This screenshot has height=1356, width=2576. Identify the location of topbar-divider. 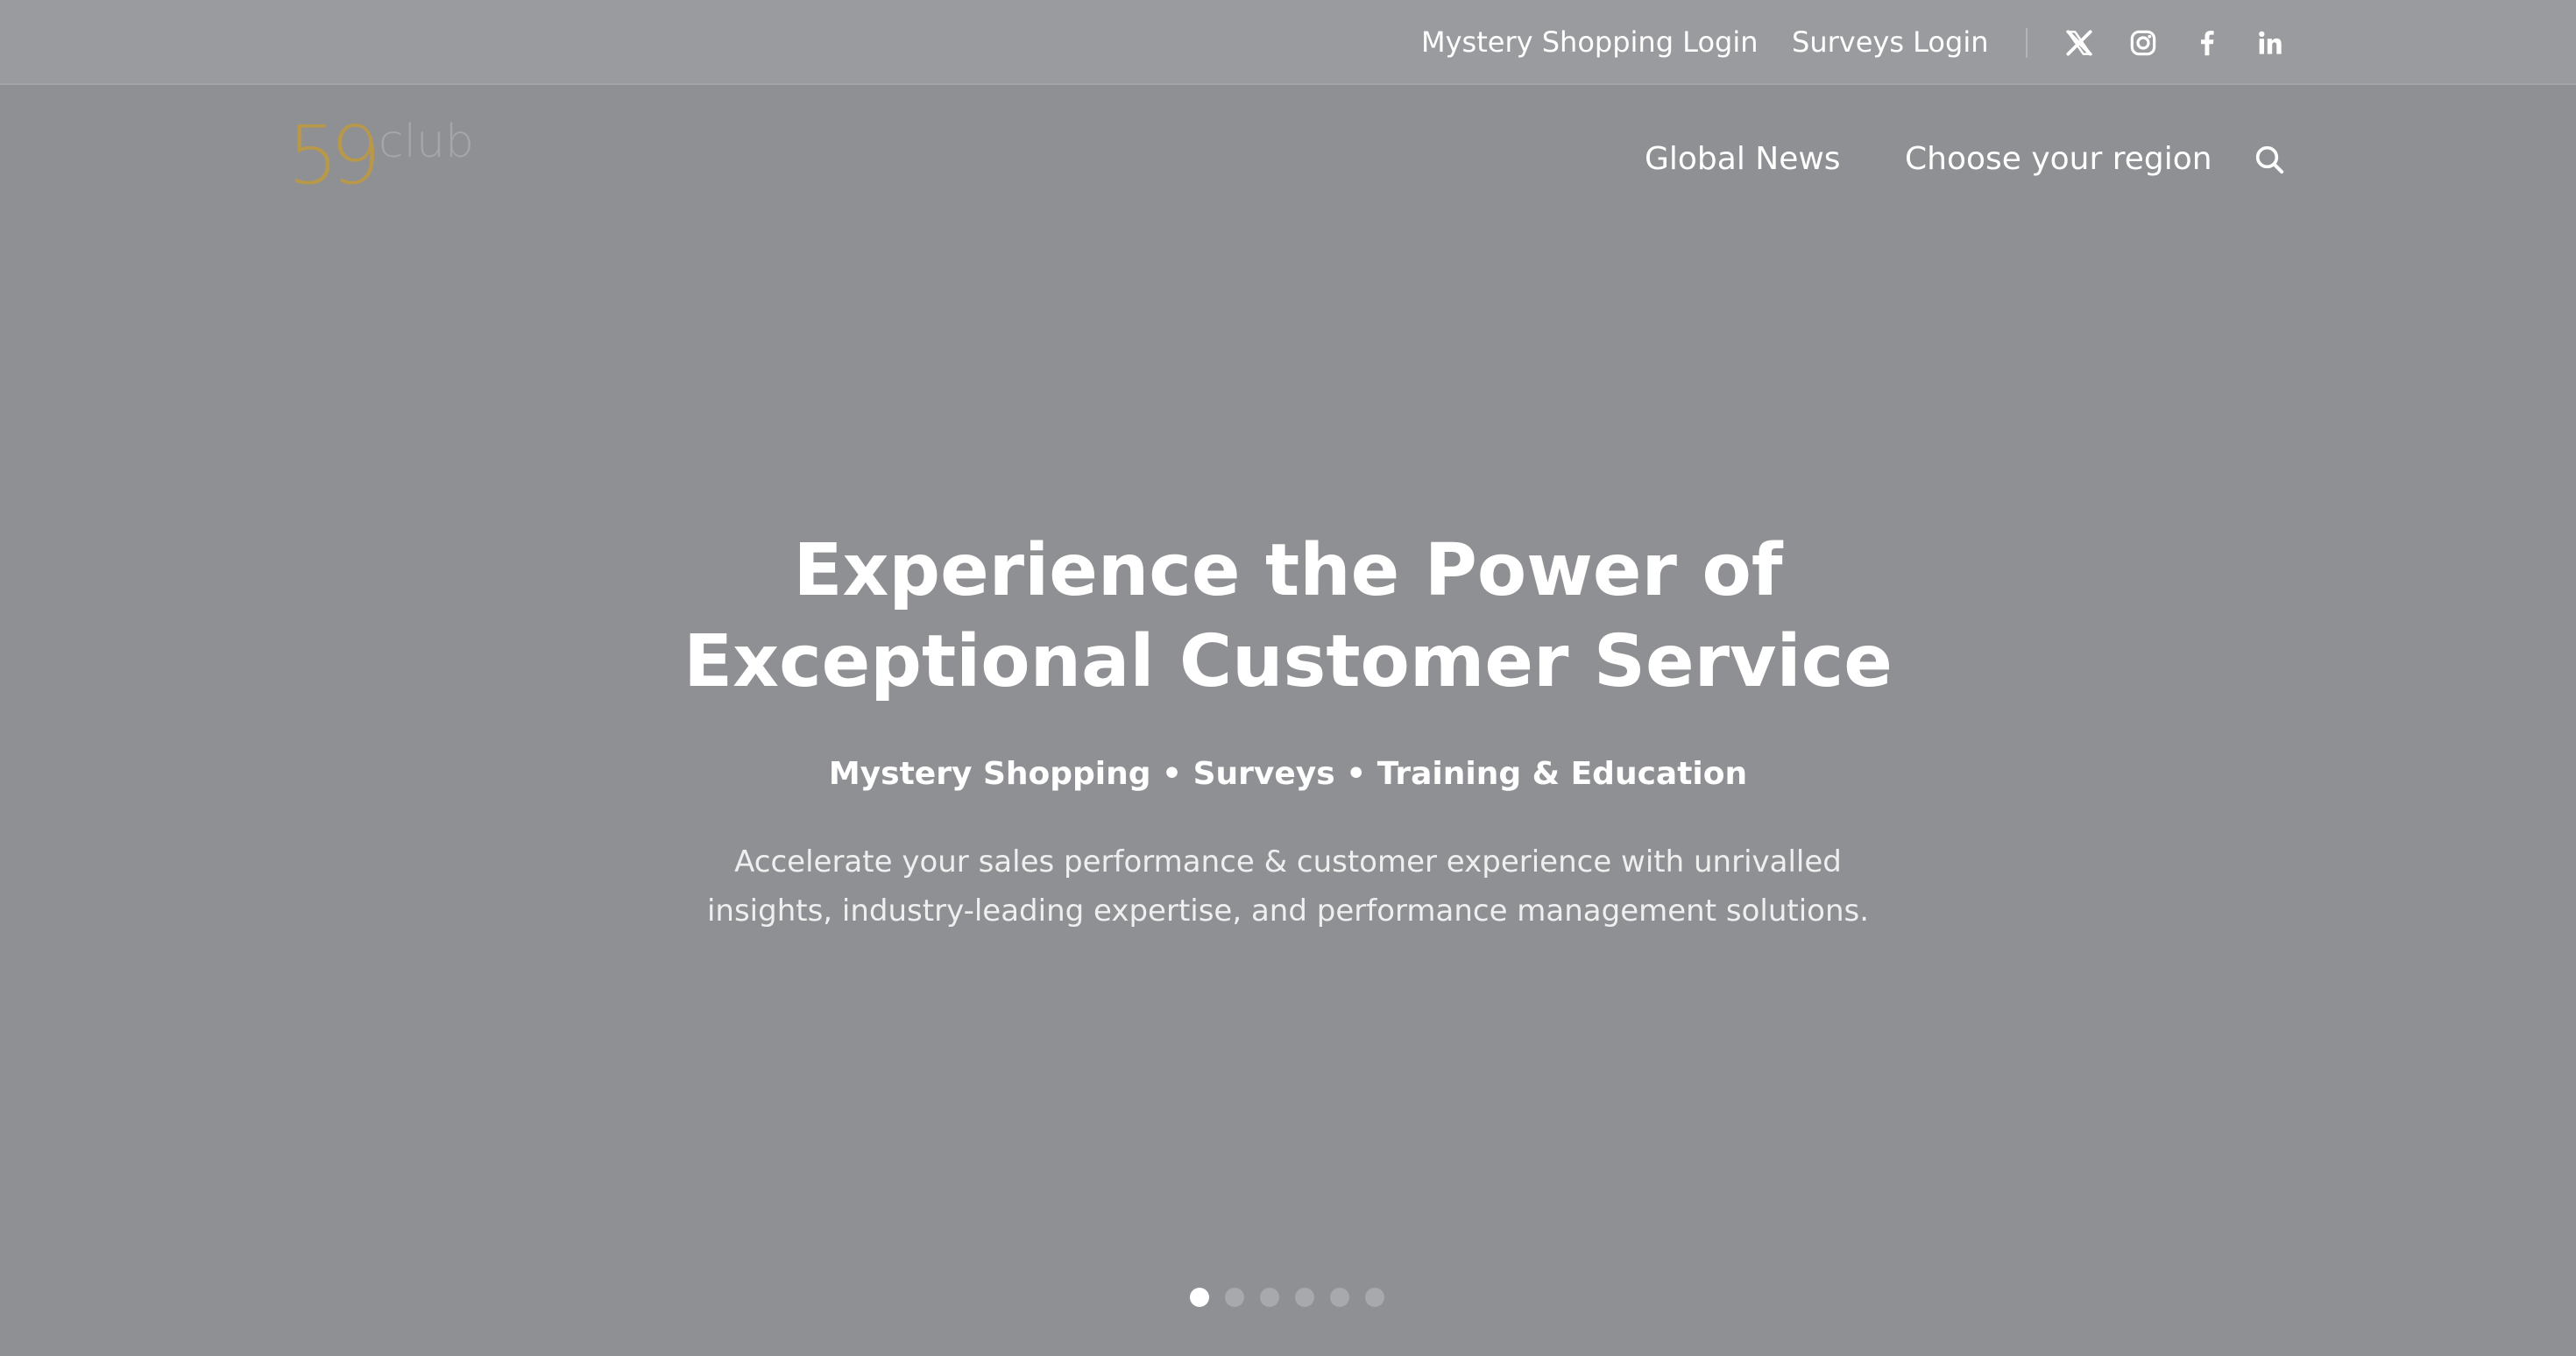
(2027, 43).